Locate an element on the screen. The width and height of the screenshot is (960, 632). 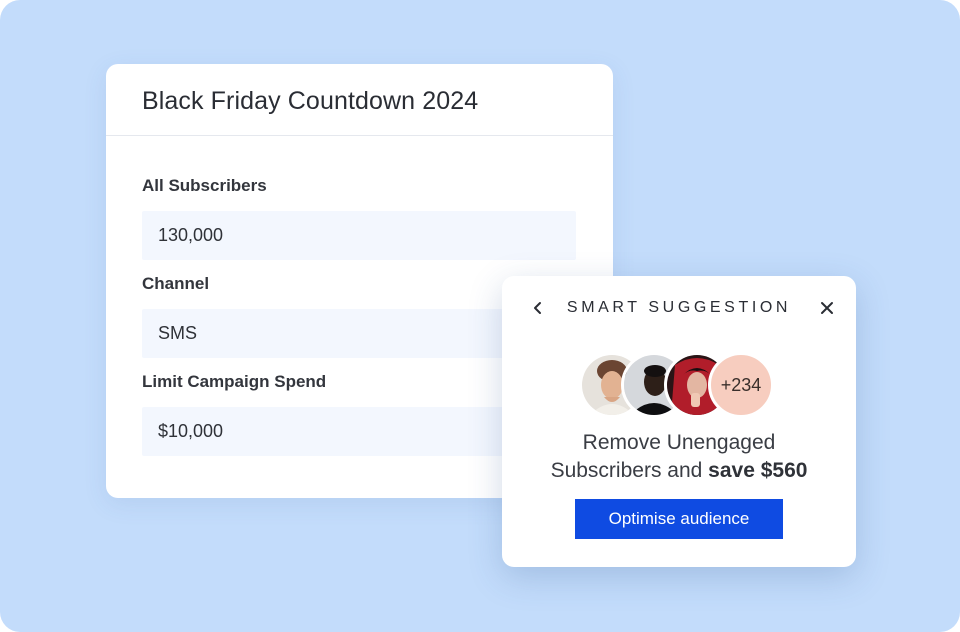
savings-amount: save $560 is located at coordinates (758, 470).